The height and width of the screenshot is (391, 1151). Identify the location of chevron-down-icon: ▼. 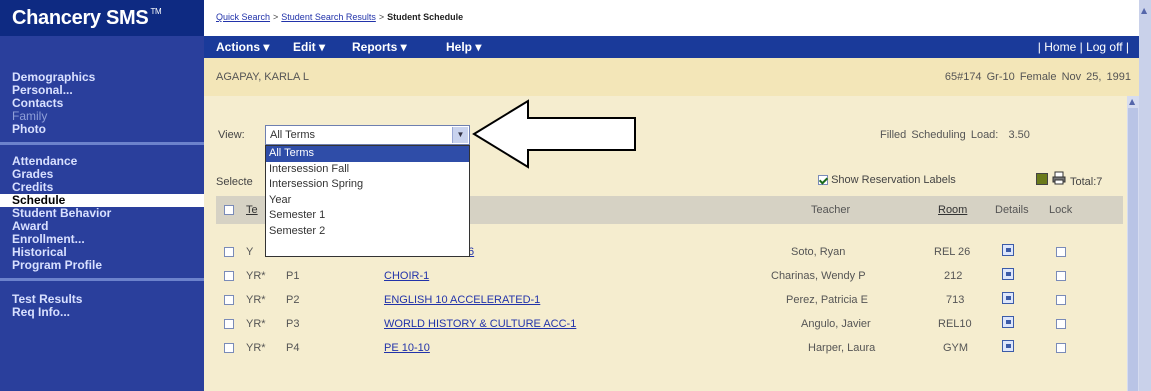
(460, 135).